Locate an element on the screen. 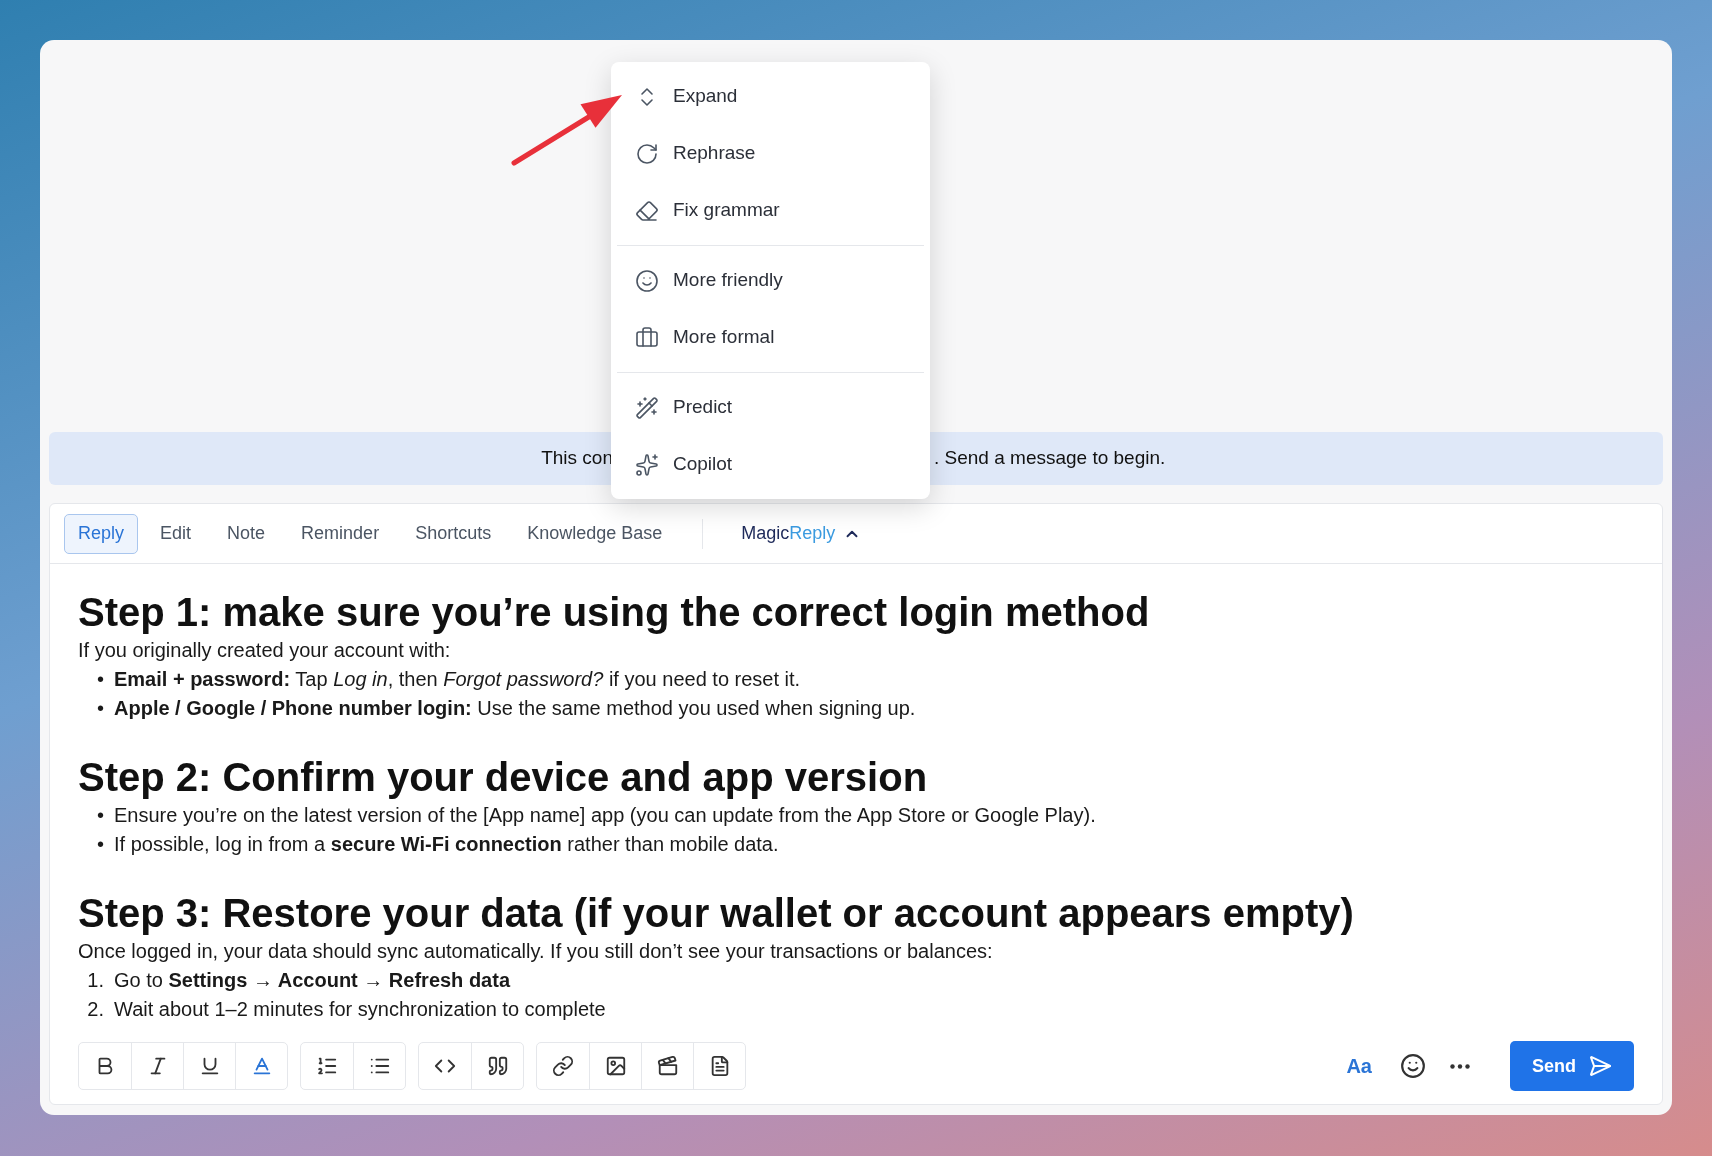  menu-item: Fix grammar is located at coordinates (770, 210).